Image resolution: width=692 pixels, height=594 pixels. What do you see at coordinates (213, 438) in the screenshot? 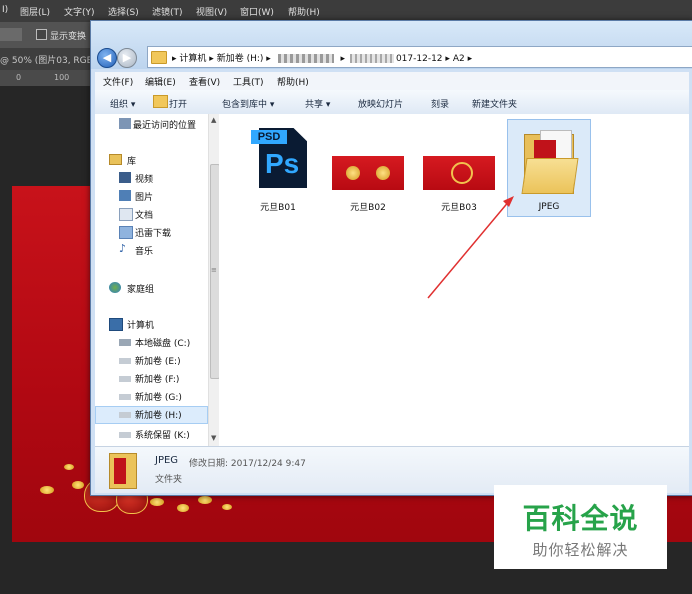
I see `scroll-down-icon: ▼` at bounding box center [213, 438].